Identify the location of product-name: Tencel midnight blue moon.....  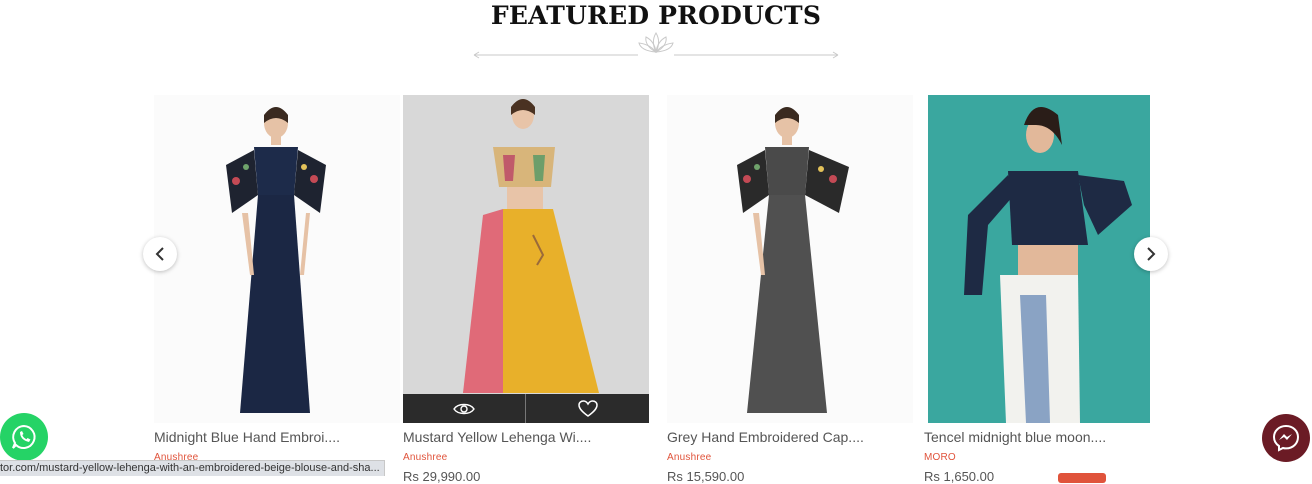
(1047, 437).